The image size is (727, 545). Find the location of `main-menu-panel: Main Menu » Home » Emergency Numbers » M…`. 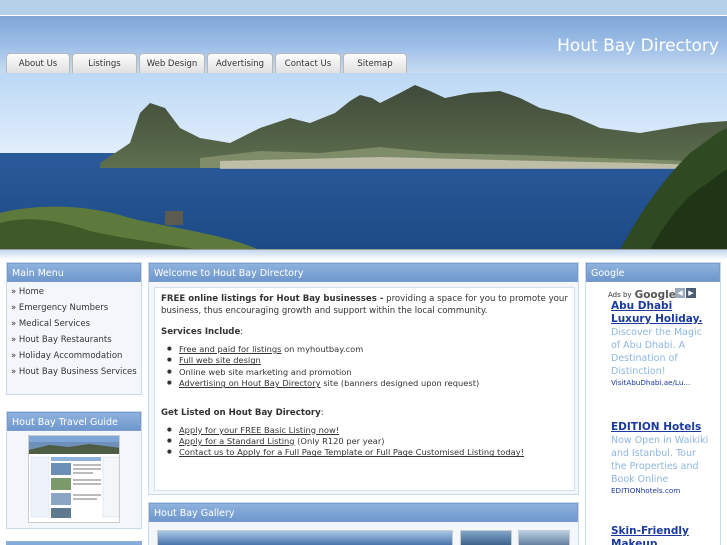

main-menu-panel: Main Menu » Home » Emergency Numbers » M… is located at coordinates (74, 328).